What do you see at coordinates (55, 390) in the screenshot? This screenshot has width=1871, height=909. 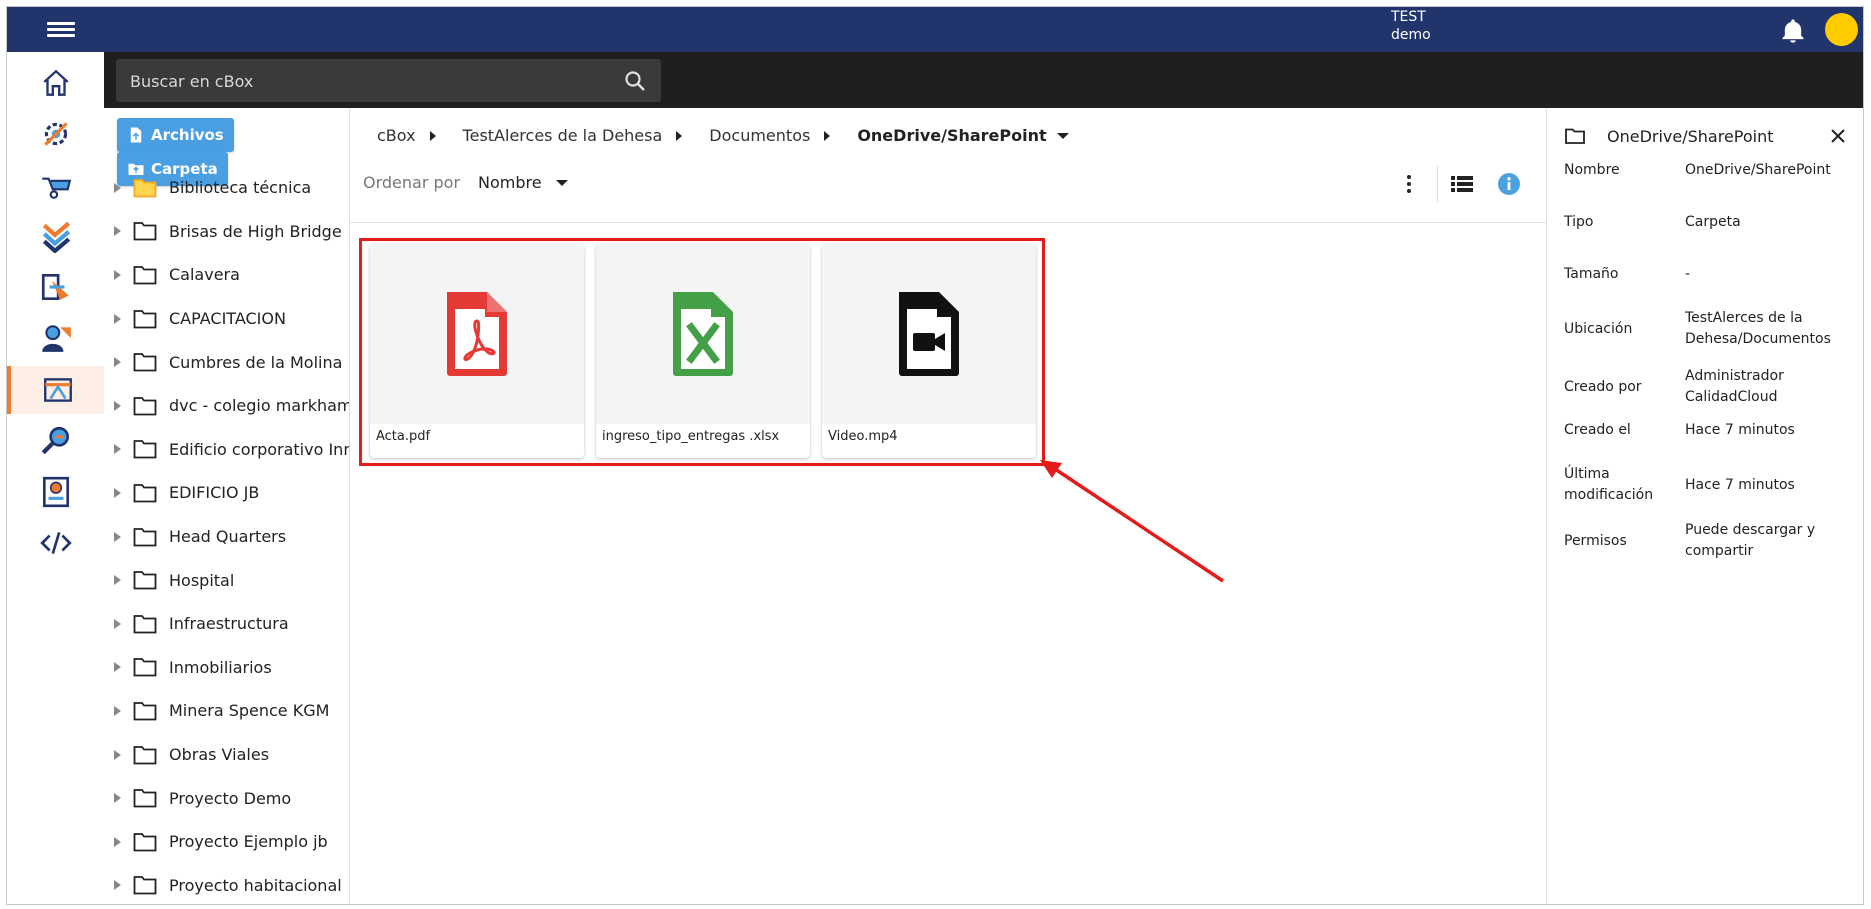 I see `document-storage-icon` at bounding box center [55, 390].